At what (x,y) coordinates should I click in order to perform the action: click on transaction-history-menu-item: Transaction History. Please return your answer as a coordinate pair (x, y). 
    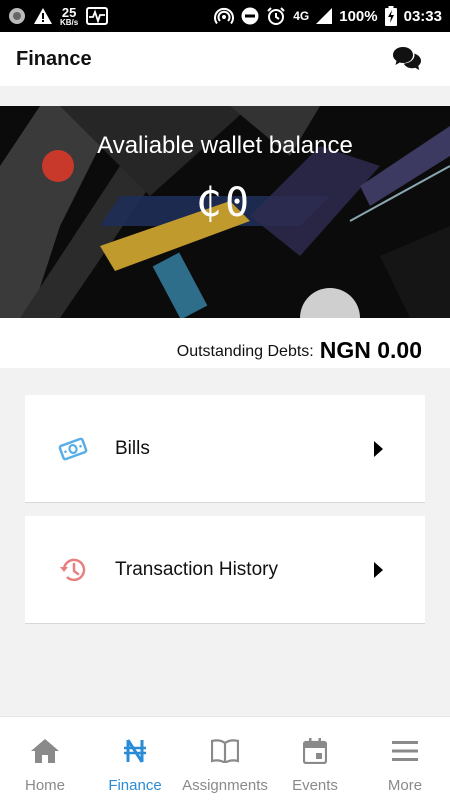
    Looking at the image, I should click on (225, 570).